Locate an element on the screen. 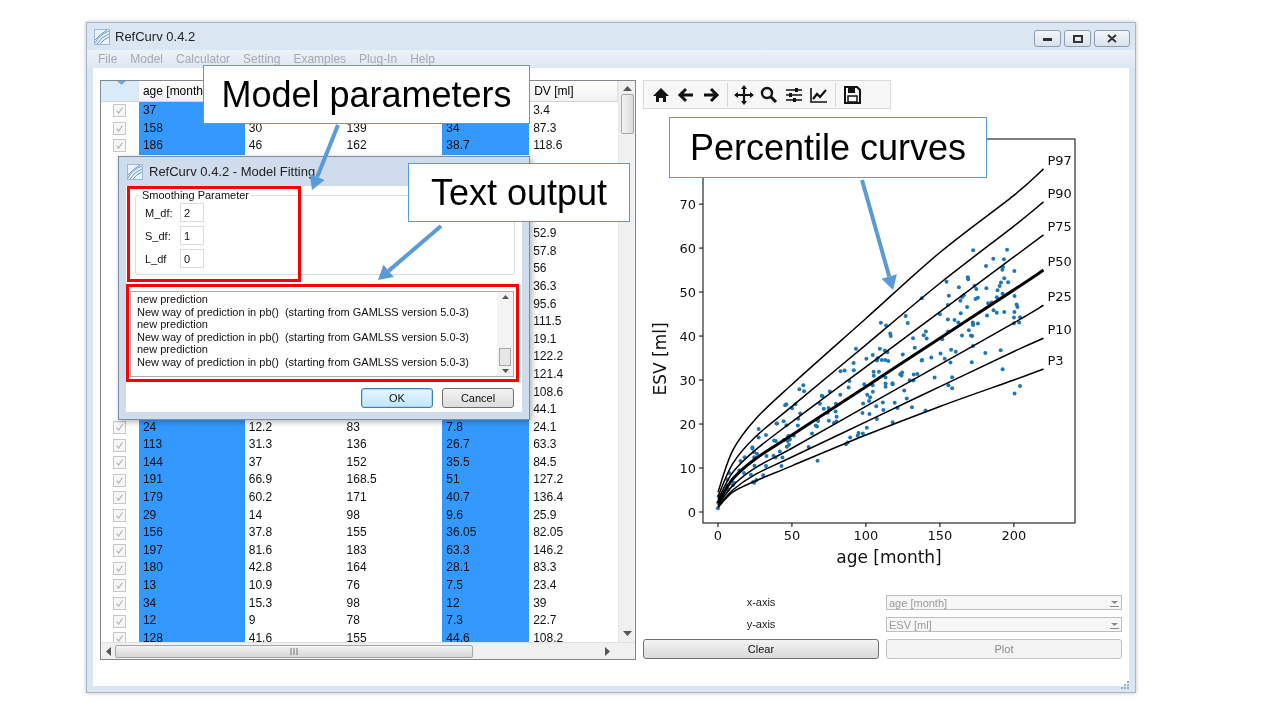 The width and height of the screenshot is (1280, 720). table-cell-text: 121.4 is located at coordinates (548, 374).